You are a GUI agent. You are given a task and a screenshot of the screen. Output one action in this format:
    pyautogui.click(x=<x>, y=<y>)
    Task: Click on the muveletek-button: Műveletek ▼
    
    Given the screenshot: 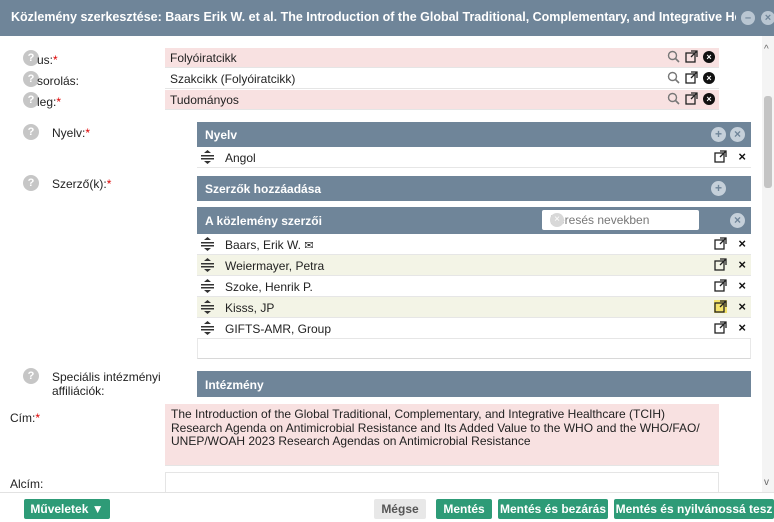 What is the action you would take?
    pyautogui.click(x=67, y=509)
    